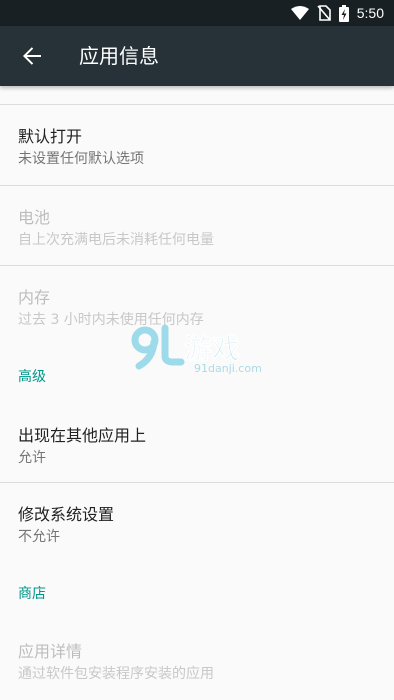  I want to click on item-title: 出现在其他应用上, so click(82, 435).